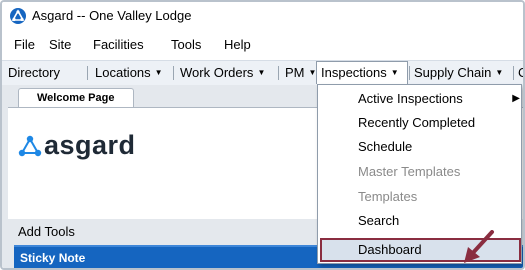  I want to click on menu-item-templates: Templates, so click(388, 196).